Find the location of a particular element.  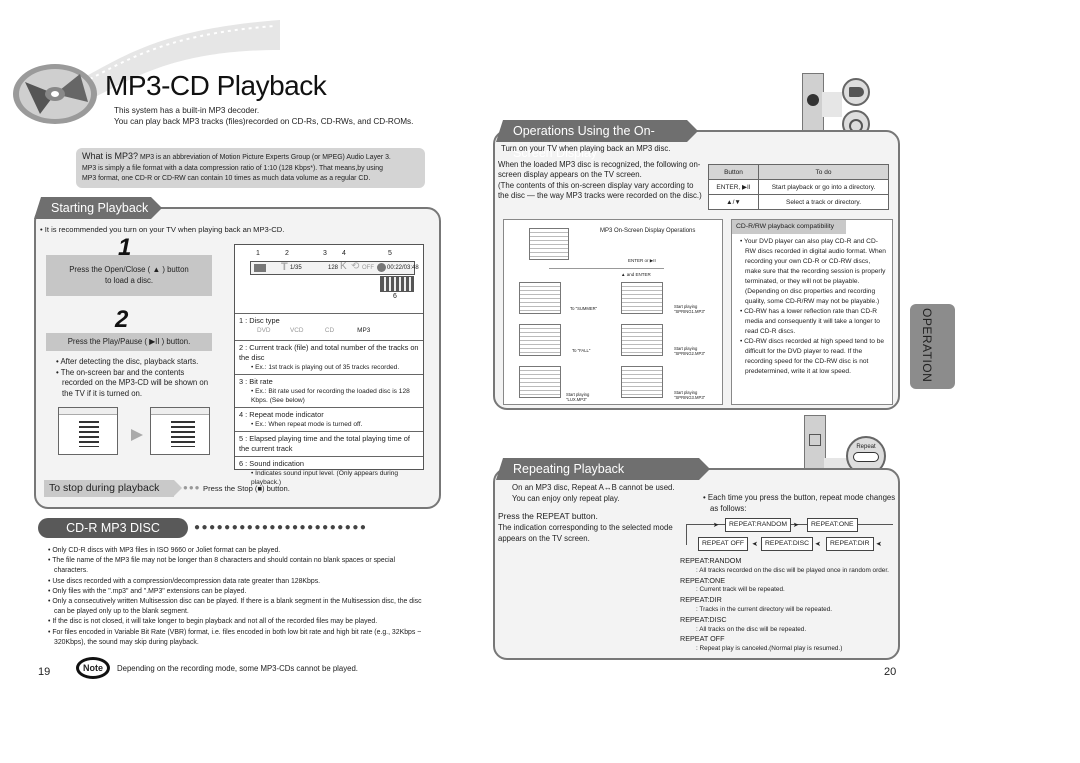

step-2-box: Press the Play/Pause ( ▶II ) button. is located at coordinates (129, 342).